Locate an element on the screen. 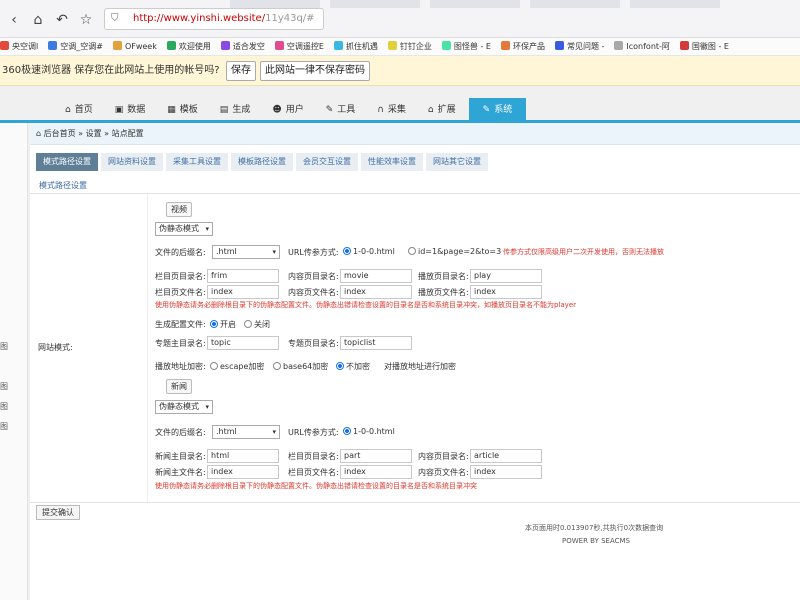 The image size is (800, 600). settings-tab: 采集工具设置 is located at coordinates (197, 162).